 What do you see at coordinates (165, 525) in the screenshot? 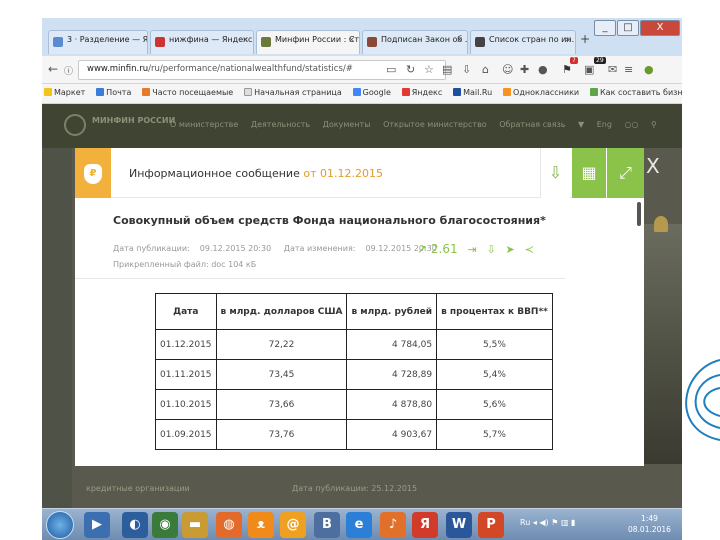
I see `chrome-icon: ◉` at bounding box center [165, 525].